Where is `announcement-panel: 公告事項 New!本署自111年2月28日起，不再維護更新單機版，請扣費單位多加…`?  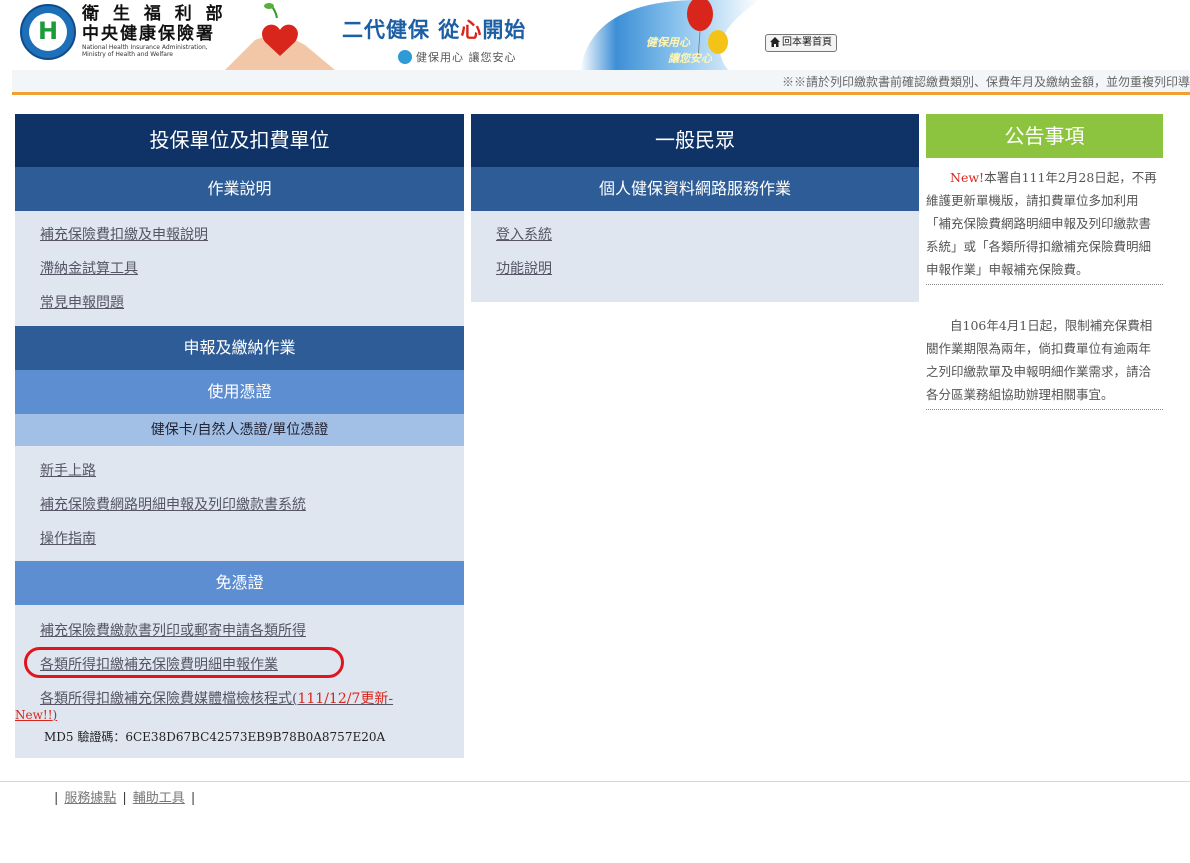 announcement-panel: 公告事項 New!本署自111年2月28日起，不再維護更新單機版，請扣費單位多加… is located at coordinates (1044, 262).